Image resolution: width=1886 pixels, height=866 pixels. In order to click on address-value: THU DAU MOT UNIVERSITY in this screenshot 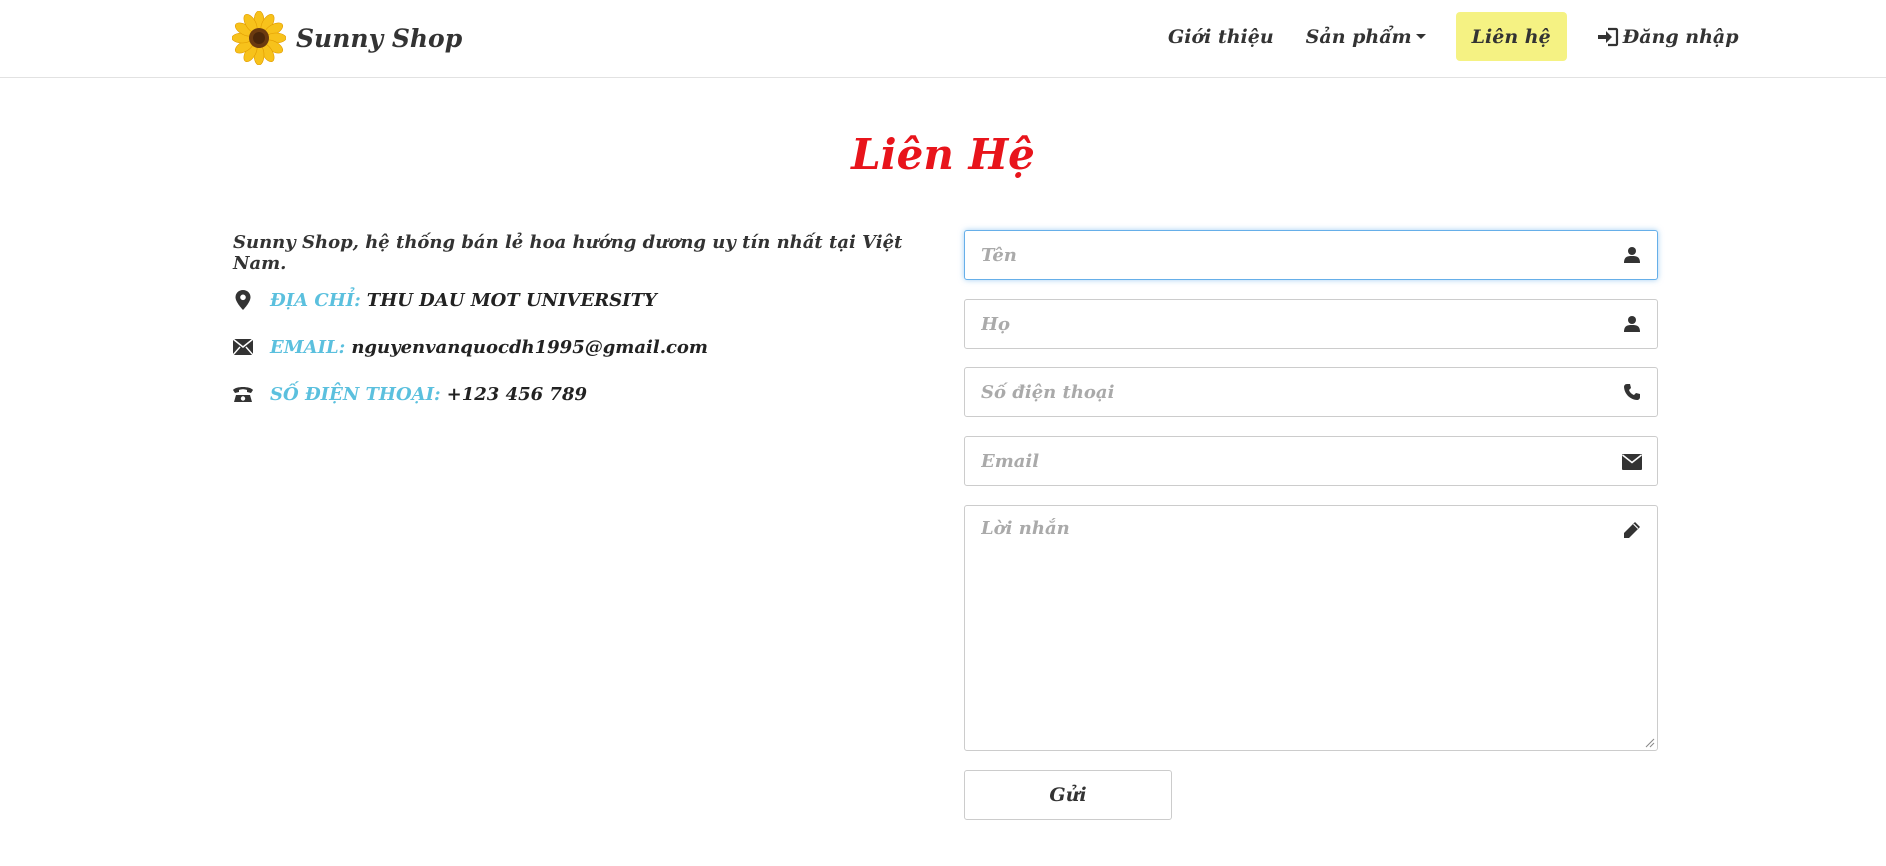, I will do `click(511, 300)`.